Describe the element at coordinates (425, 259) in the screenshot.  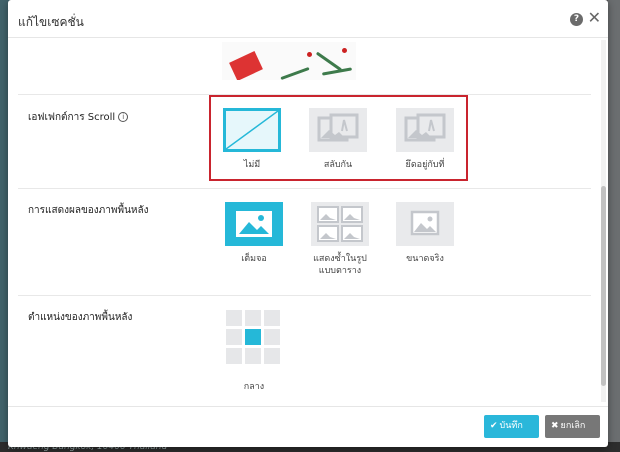
I see `display-option-actual-size-label: ขนาดจริง` at that location.